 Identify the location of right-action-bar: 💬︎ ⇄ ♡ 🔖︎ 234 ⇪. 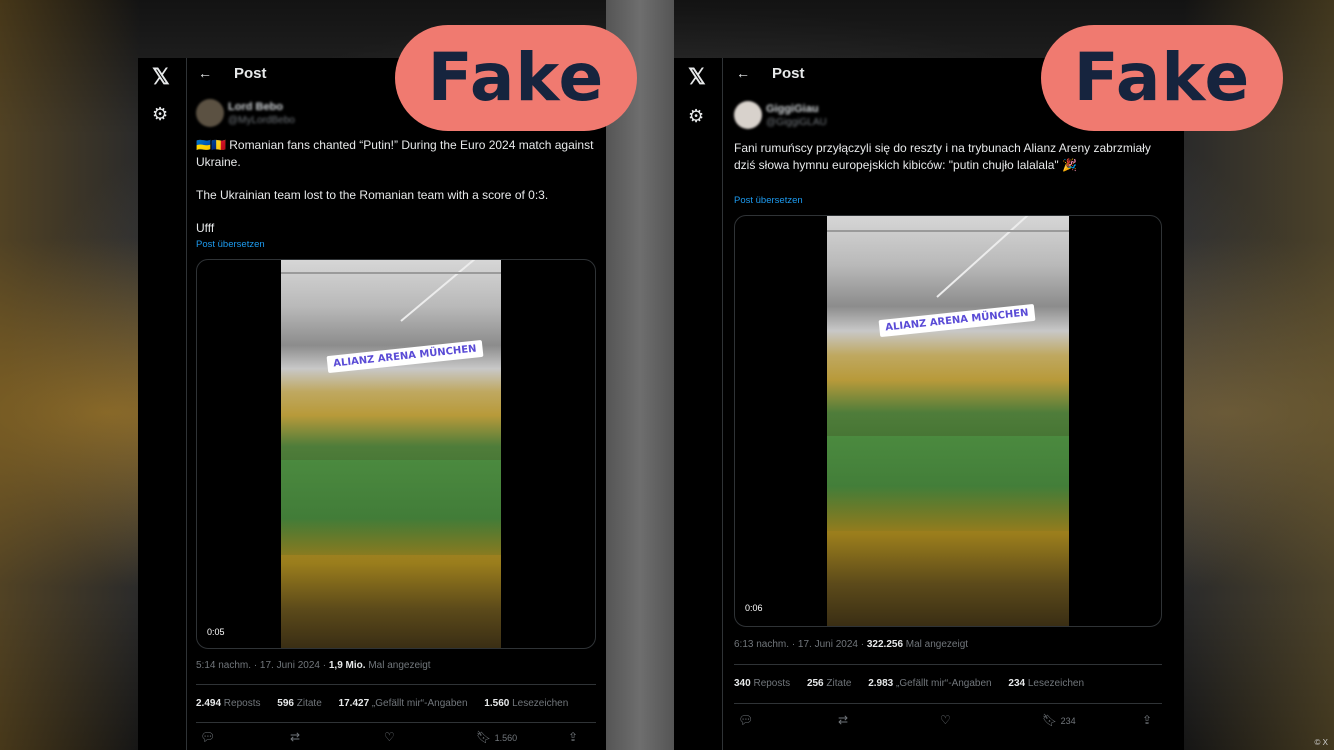
(948, 721).